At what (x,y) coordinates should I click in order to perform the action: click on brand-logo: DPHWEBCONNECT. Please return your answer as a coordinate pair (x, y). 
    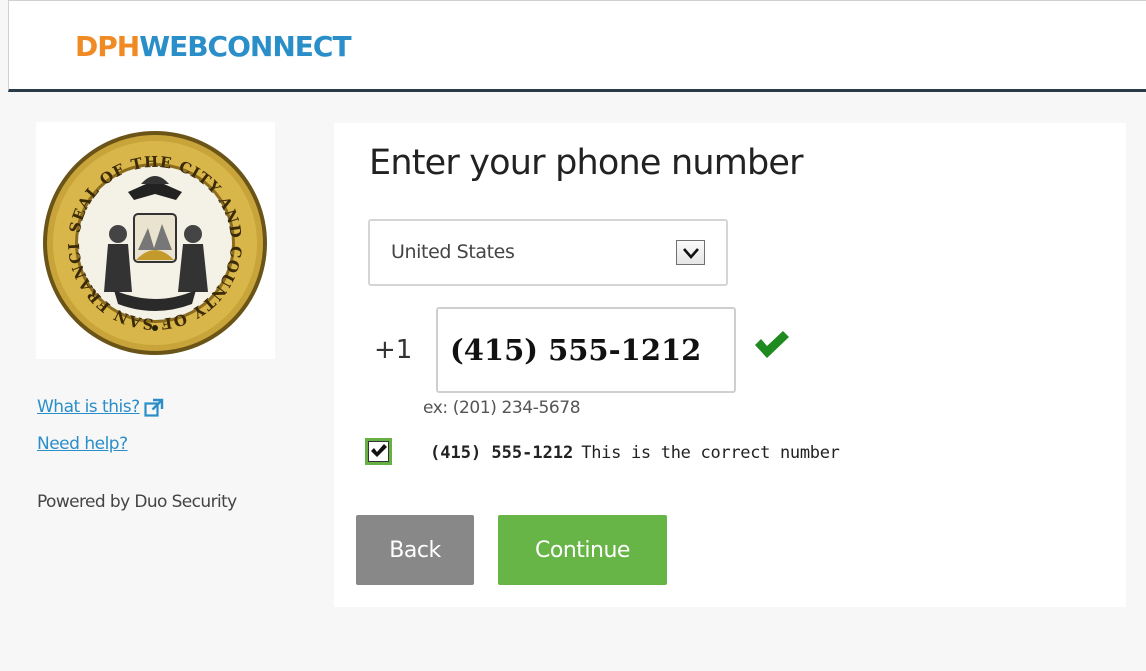
    Looking at the image, I should click on (213, 47).